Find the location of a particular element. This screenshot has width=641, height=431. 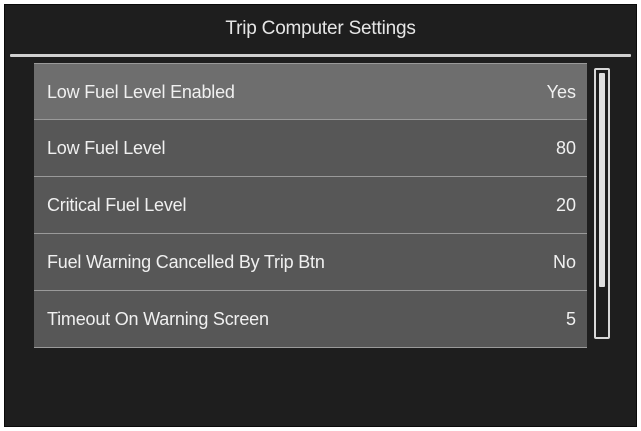

setting-value: 80 is located at coordinates (565, 148).